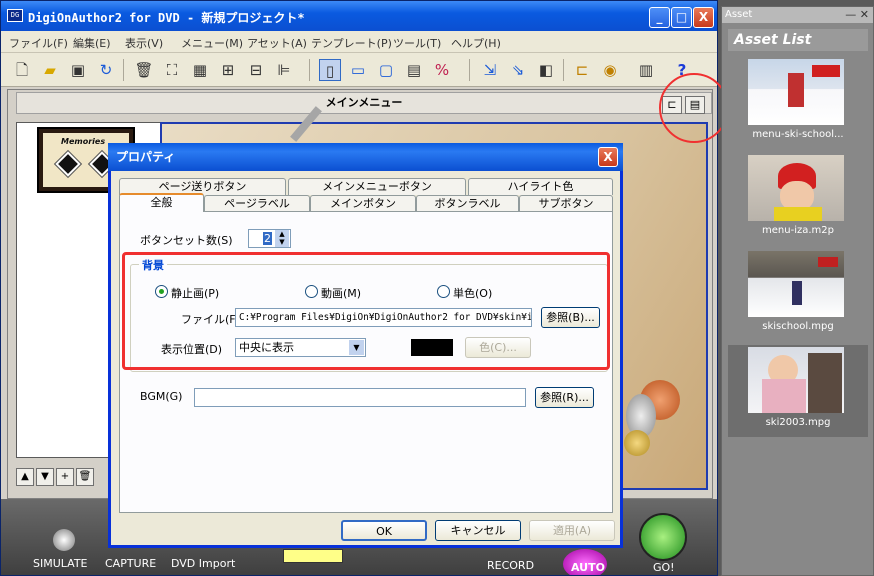 The height and width of the screenshot is (576, 874). I want to click on maximize-button: □, so click(681, 17).